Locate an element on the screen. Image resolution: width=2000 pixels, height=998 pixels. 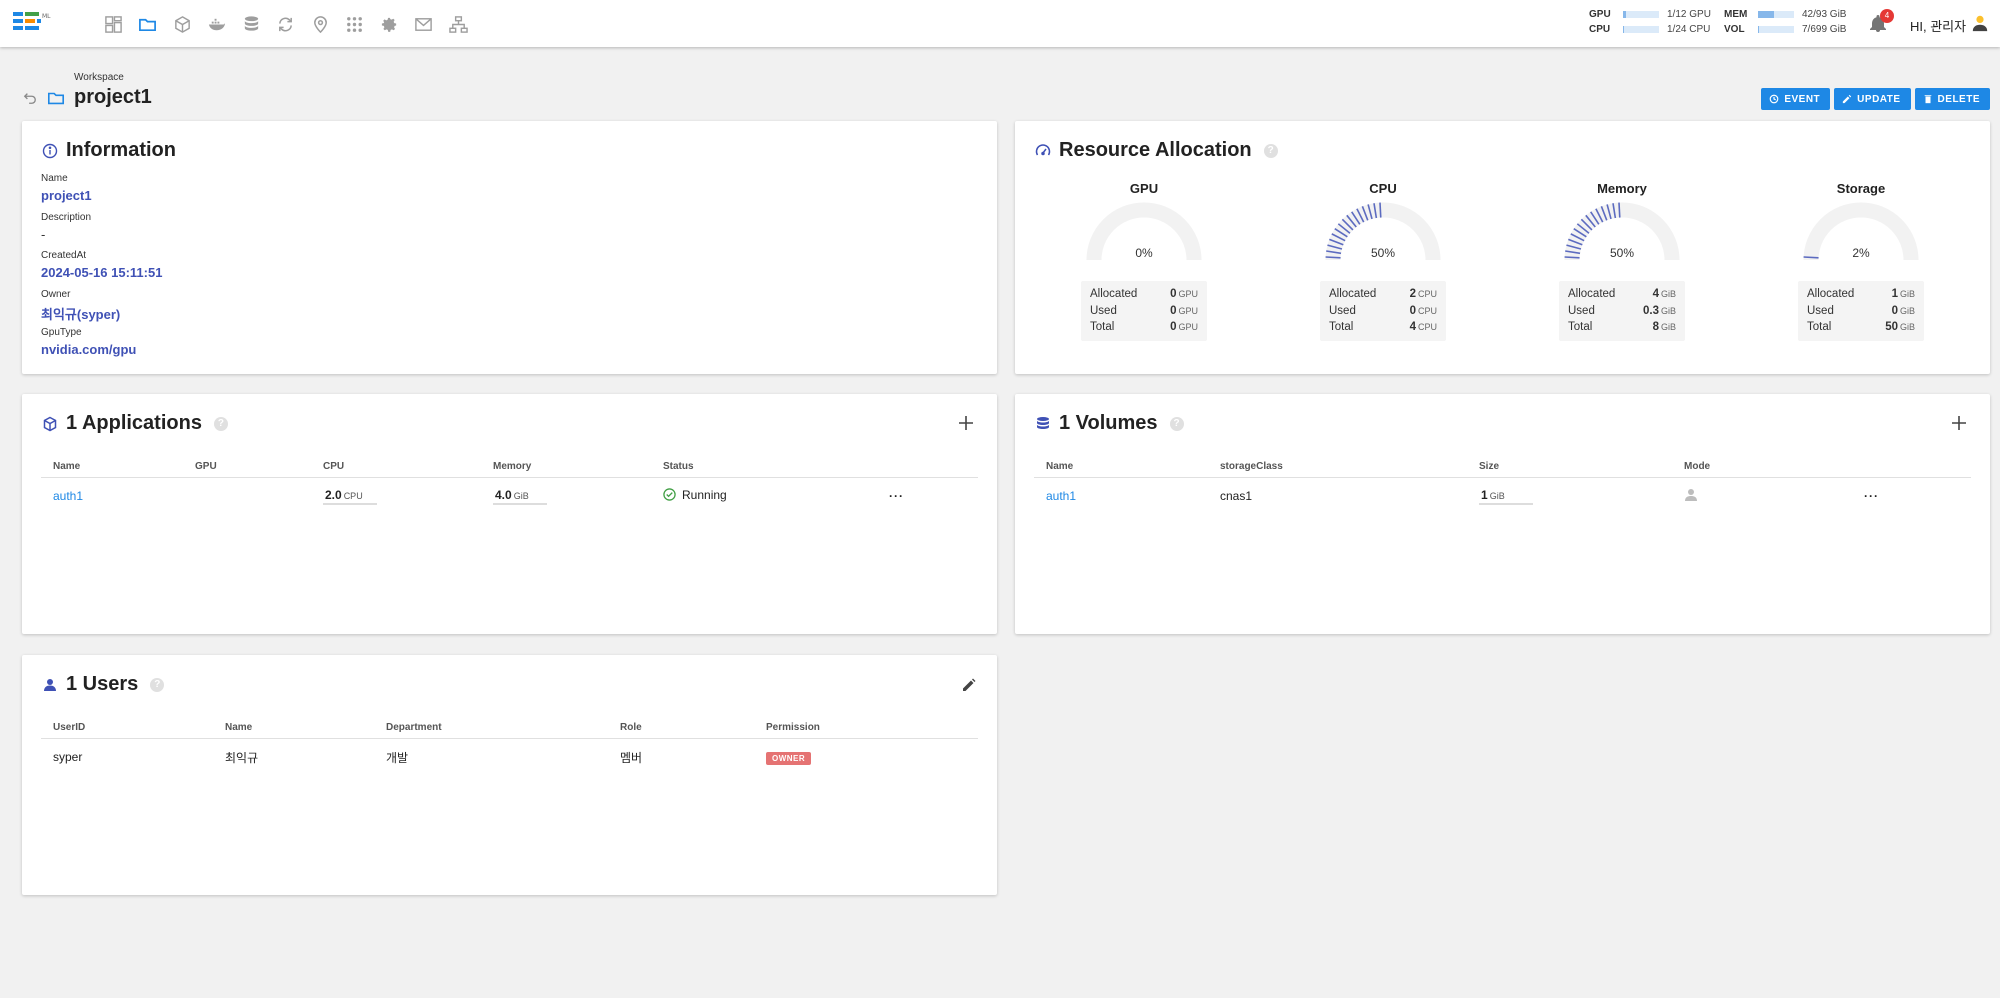
mail-icon is located at coordinates (424, 24).